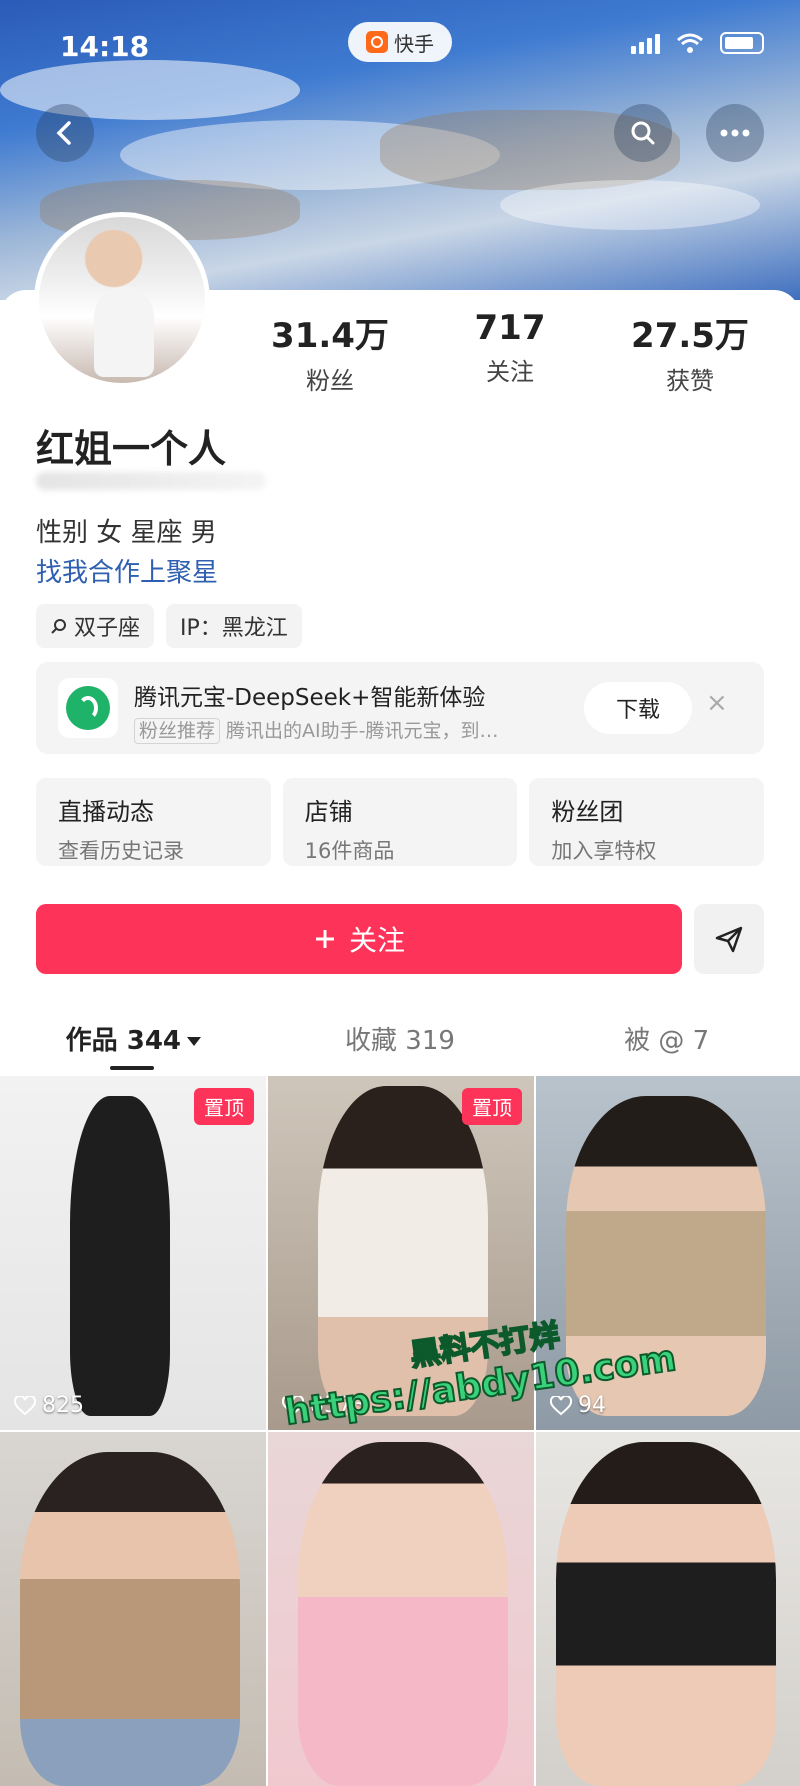 Image resolution: width=800 pixels, height=1786 pixels. Describe the element at coordinates (690, 43) in the screenshot. I see `wifi-icon` at that location.